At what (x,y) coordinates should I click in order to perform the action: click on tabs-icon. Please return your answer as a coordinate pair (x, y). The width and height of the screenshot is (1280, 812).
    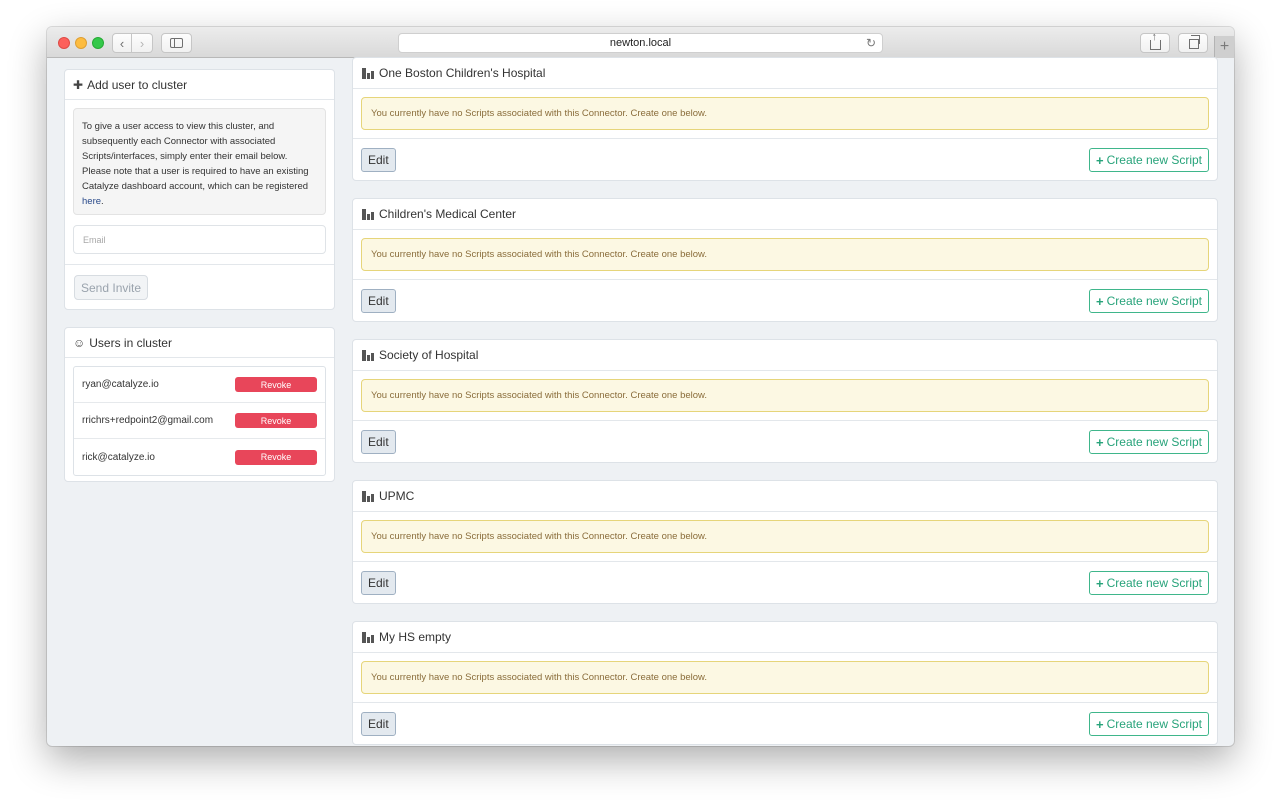
    Looking at the image, I should click on (1194, 42).